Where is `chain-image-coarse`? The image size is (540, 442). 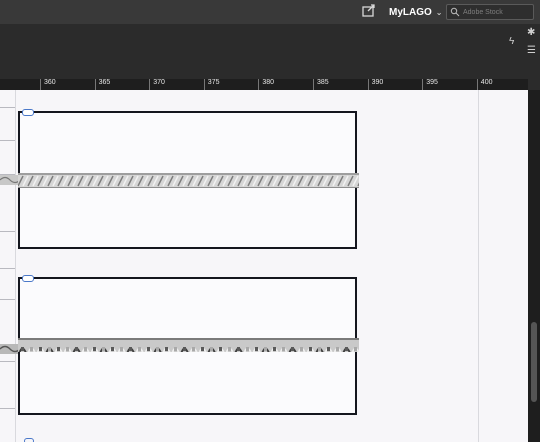 chain-image-coarse is located at coordinates (188, 345).